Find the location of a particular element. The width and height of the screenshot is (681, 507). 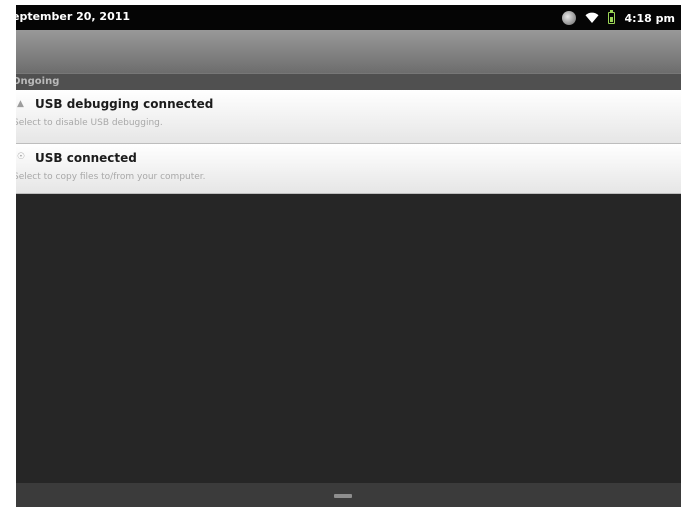

wifi-icon is located at coordinates (592, 17).